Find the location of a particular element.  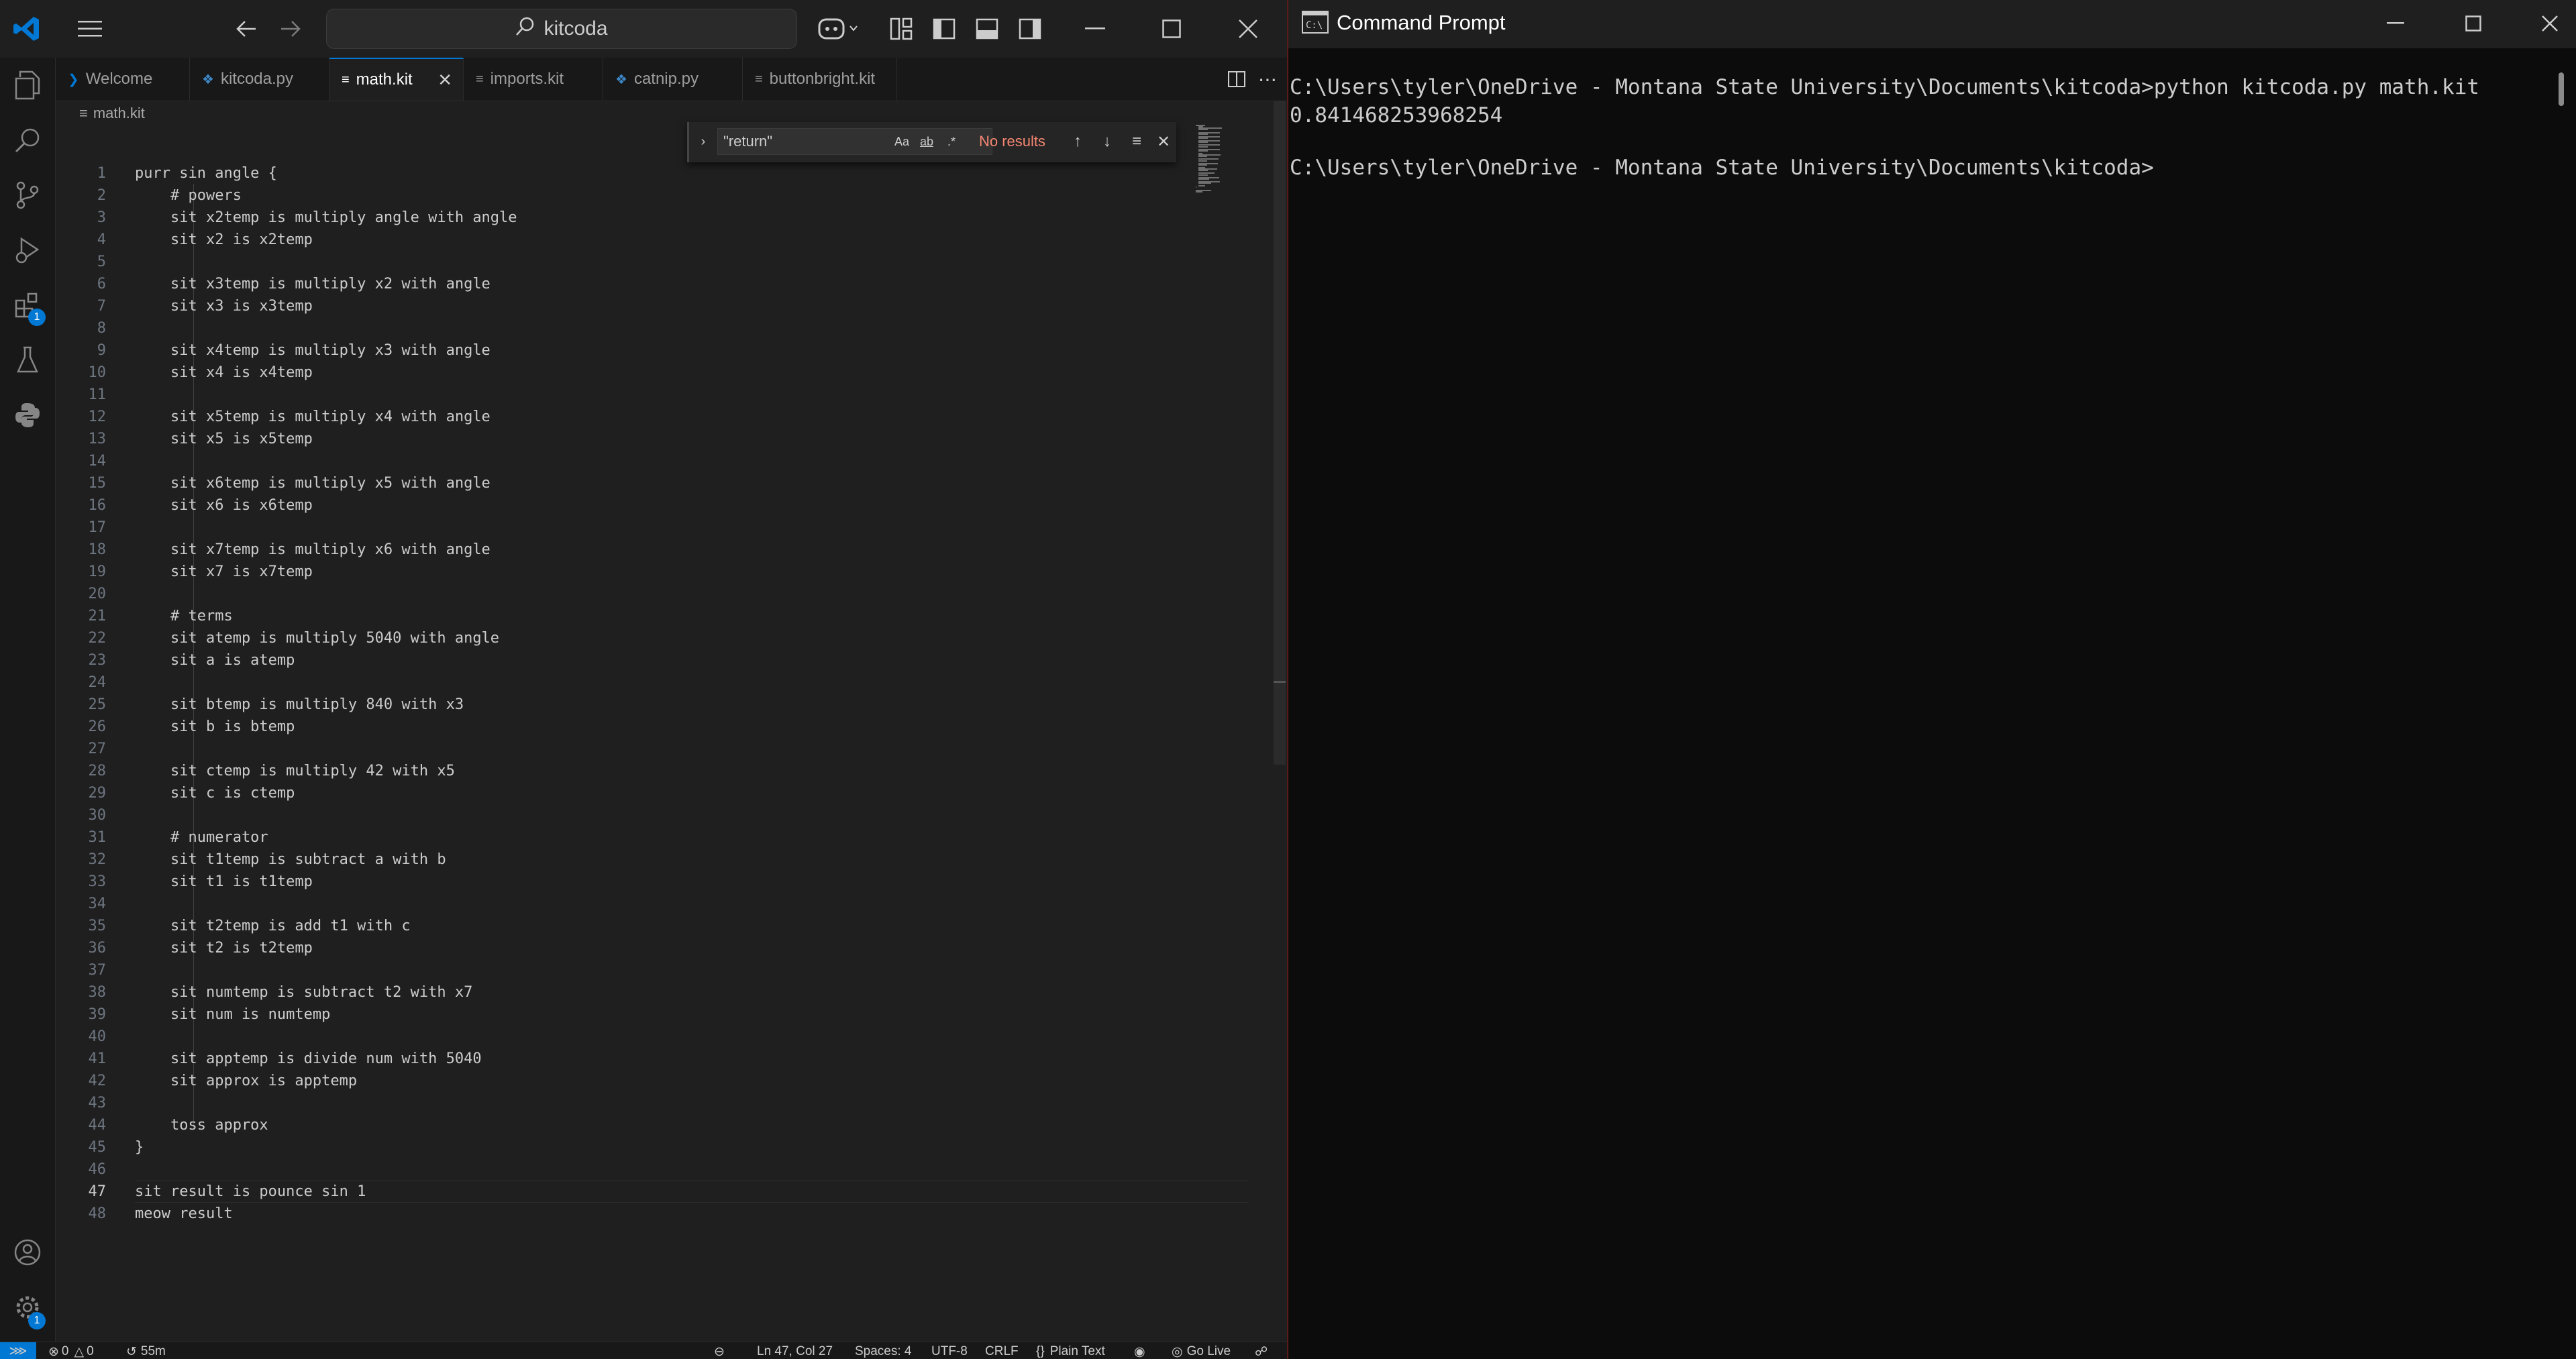

code-line: 1 purr sin angle { is located at coordinates (623, 173).